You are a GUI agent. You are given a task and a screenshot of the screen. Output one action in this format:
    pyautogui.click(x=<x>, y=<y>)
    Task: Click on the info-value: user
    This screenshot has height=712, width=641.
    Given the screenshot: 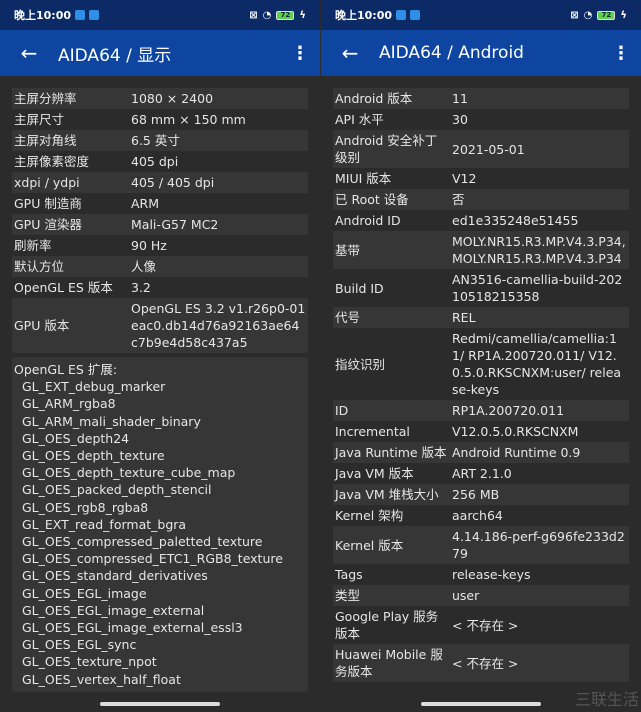 What is the action you would take?
    pyautogui.click(x=466, y=595)
    